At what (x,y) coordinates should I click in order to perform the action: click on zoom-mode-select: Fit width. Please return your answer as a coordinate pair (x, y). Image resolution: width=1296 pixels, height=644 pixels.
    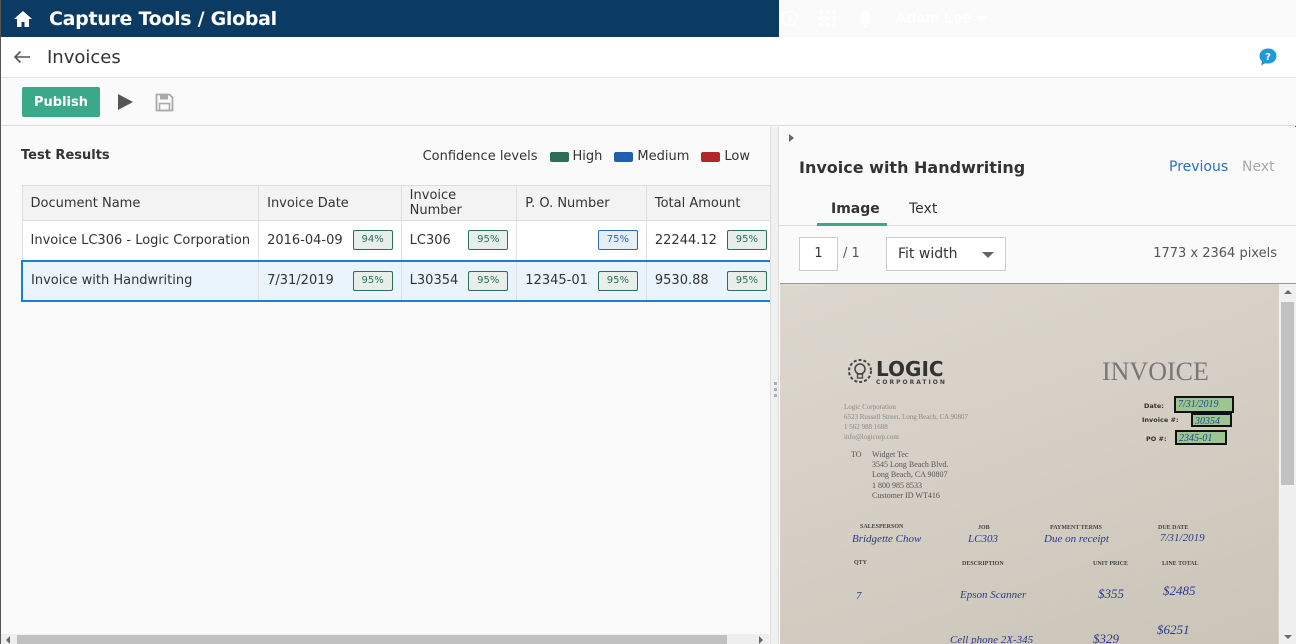
    Looking at the image, I should click on (946, 254).